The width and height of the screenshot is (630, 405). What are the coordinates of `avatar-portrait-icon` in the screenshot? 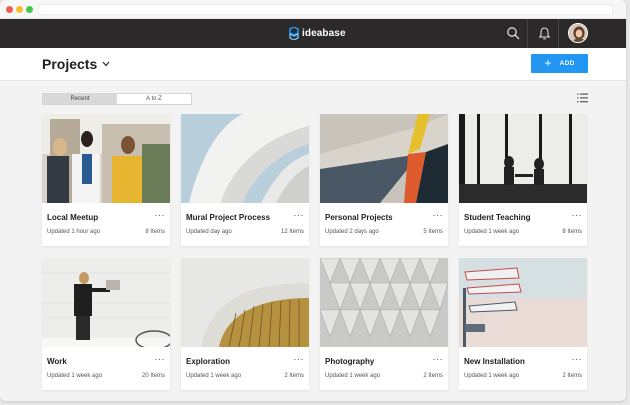 It's located at (578, 33).